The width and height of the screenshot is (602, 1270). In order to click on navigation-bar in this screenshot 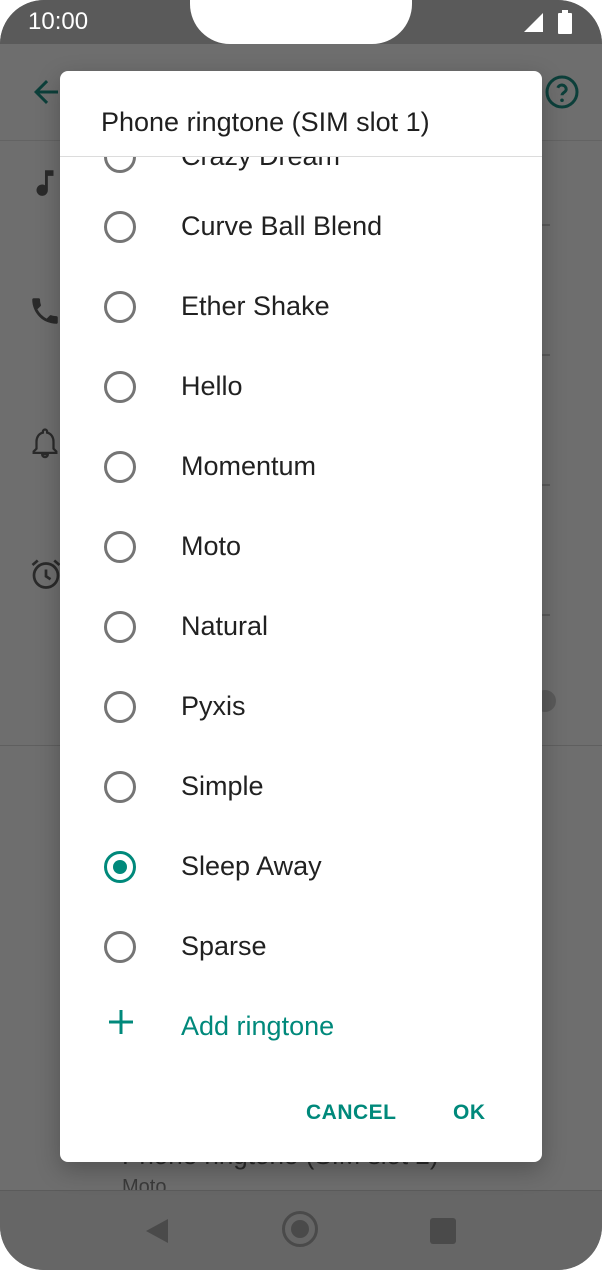, I will do `click(301, 1230)`.